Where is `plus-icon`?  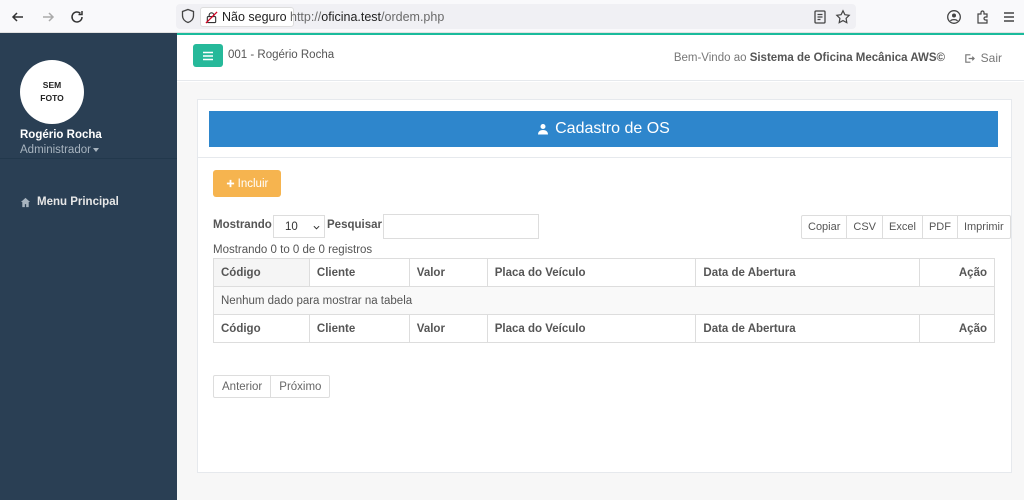 plus-icon is located at coordinates (230, 183).